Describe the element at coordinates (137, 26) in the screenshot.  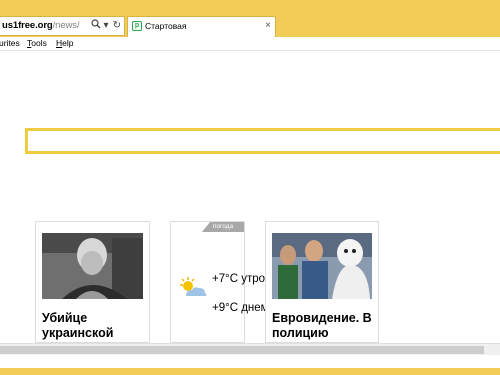
I see `page-favicon-icon: p` at that location.